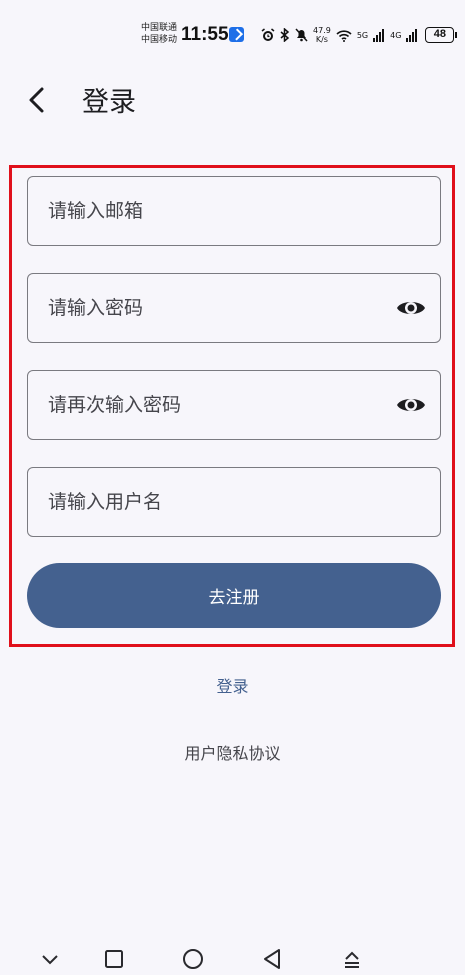  I want to click on register-button: 去注册, so click(234, 595).